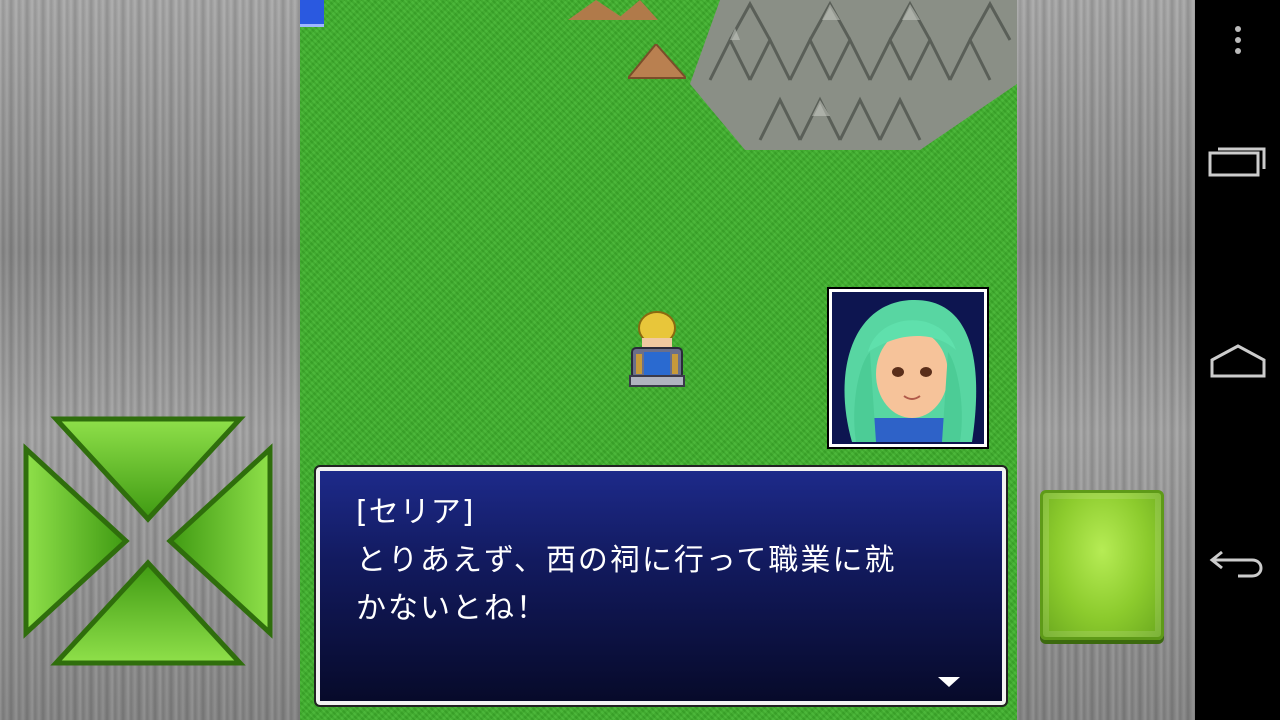 The image size is (1280, 720). Describe the element at coordinates (312, 13) in the screenshot. I see `water-tile` at that location.